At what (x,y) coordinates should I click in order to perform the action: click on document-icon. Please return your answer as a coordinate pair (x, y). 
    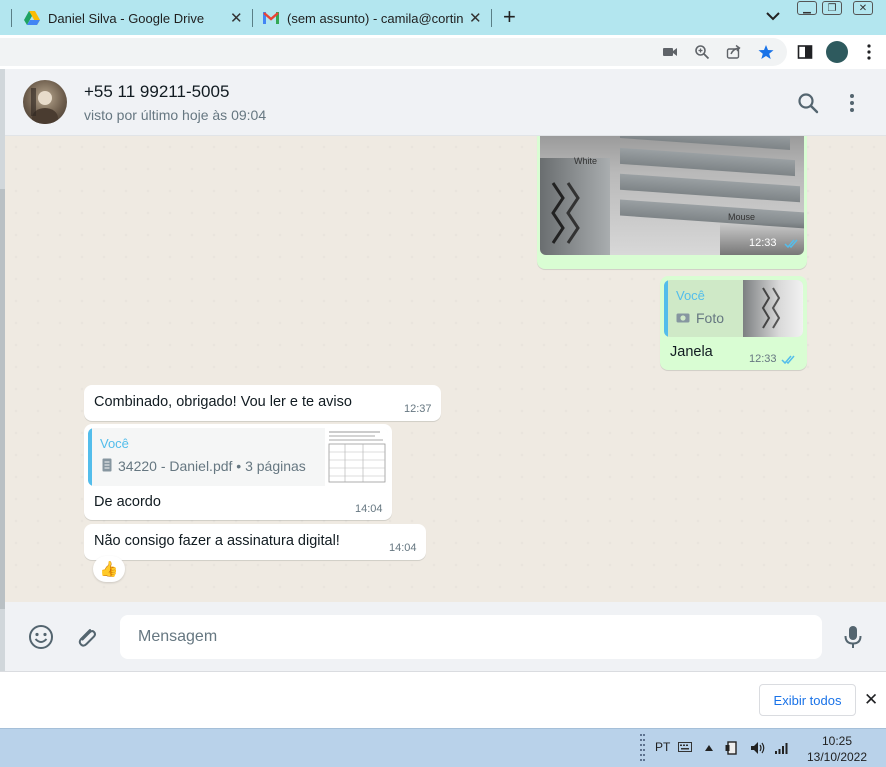
    Looking at the image, I should click on (107, 465).